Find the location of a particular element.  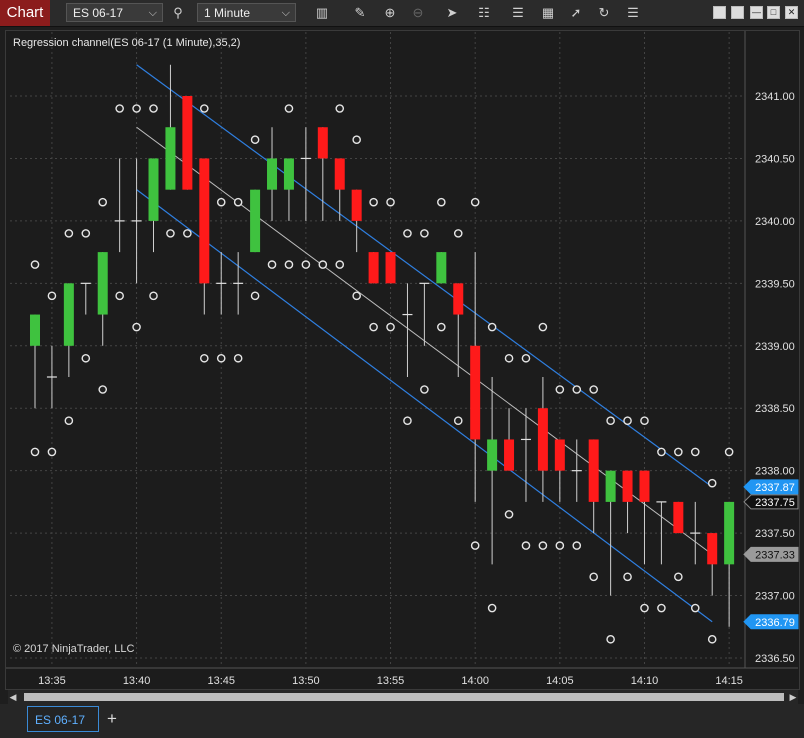

horizontal-scrollbar: ◀ ▶ is located at coordinates (403, 697).